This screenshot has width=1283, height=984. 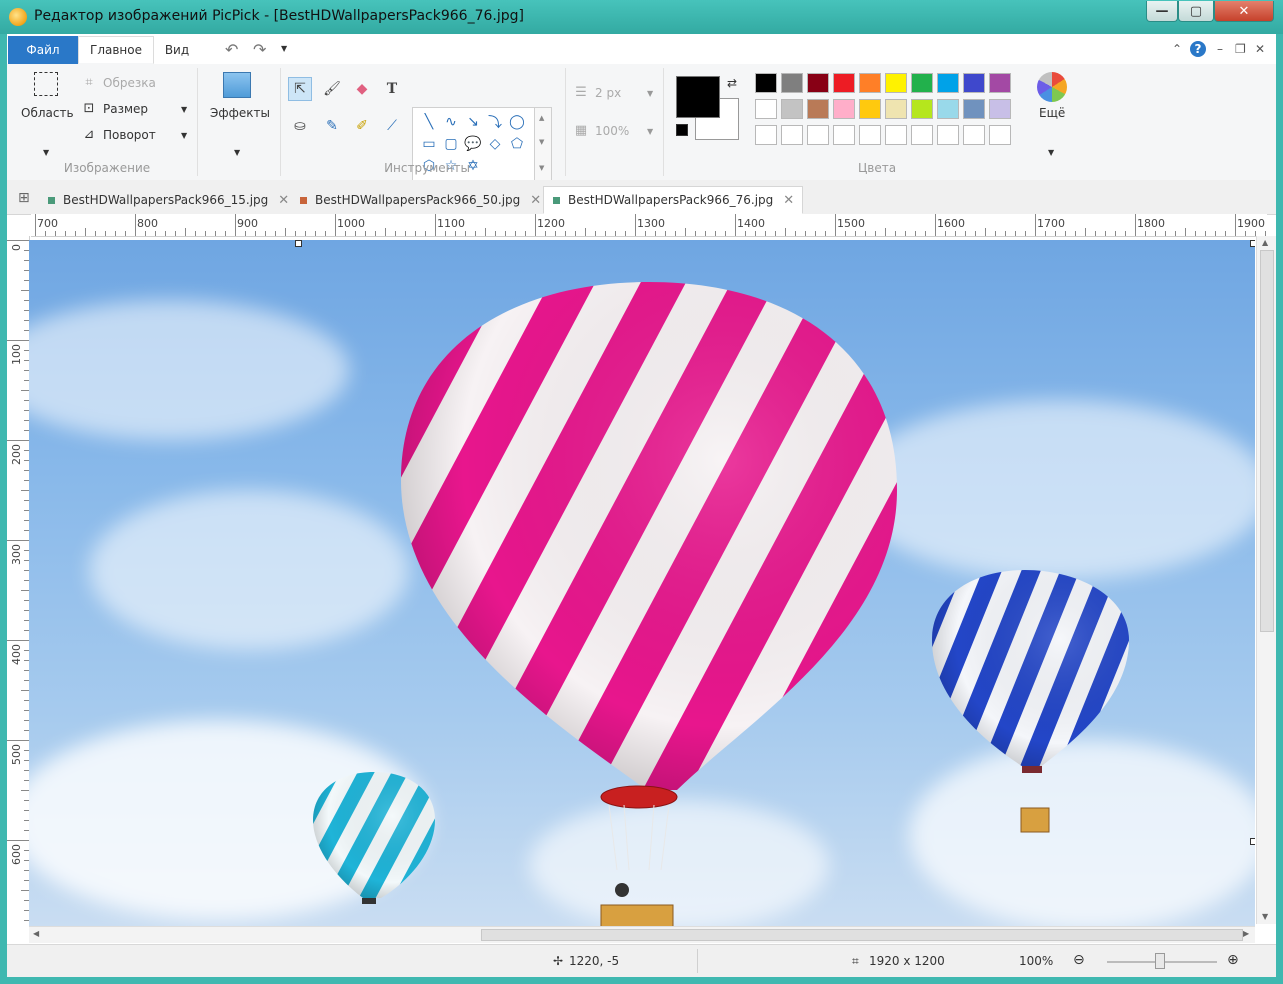 I want to click on horizontal-scrollbar: ◀ ▶, so click(x=642, y=934).